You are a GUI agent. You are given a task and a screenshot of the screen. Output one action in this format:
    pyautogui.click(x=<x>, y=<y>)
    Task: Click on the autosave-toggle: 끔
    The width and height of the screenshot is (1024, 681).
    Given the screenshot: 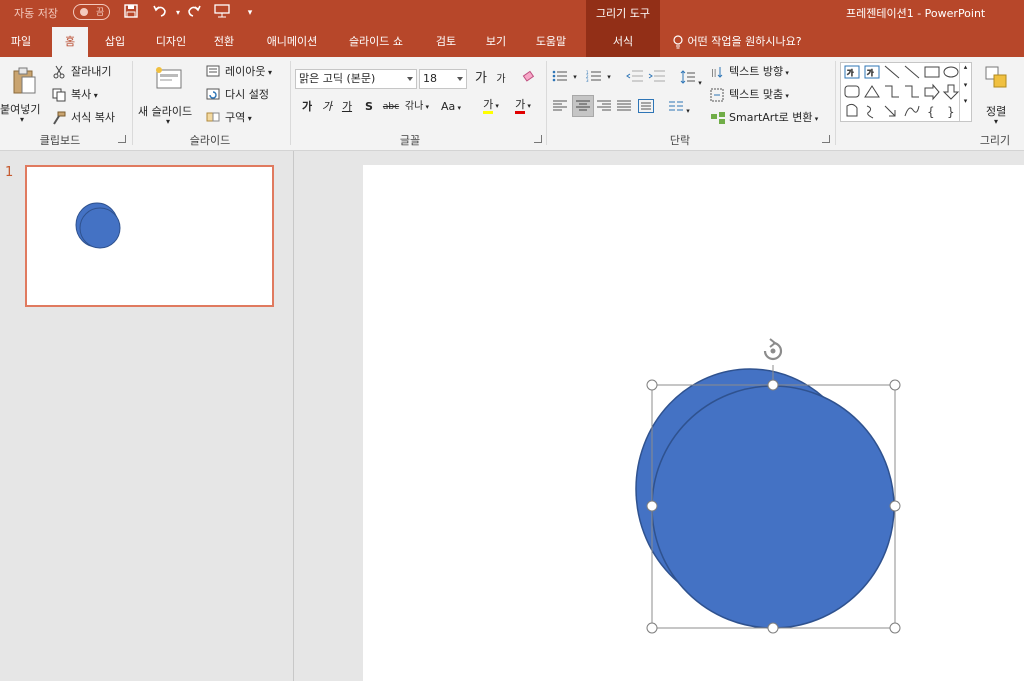 What is the action you would take?
    pyautogui.click(x=91, y=12)
    